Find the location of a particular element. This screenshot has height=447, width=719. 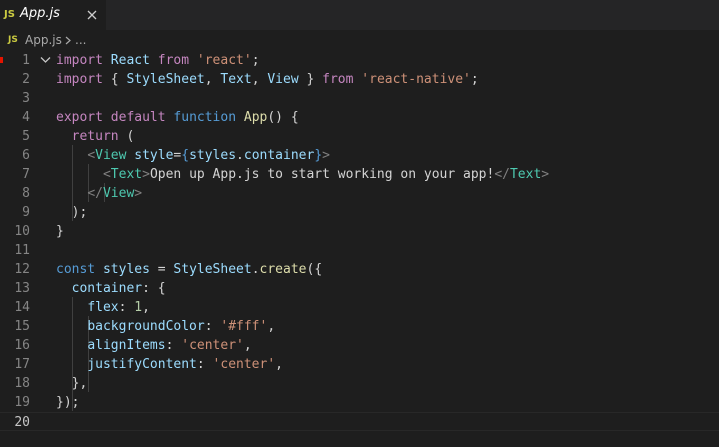

code-text: const styles = StyleSheet.create({ is located at coordinates (189, 269).